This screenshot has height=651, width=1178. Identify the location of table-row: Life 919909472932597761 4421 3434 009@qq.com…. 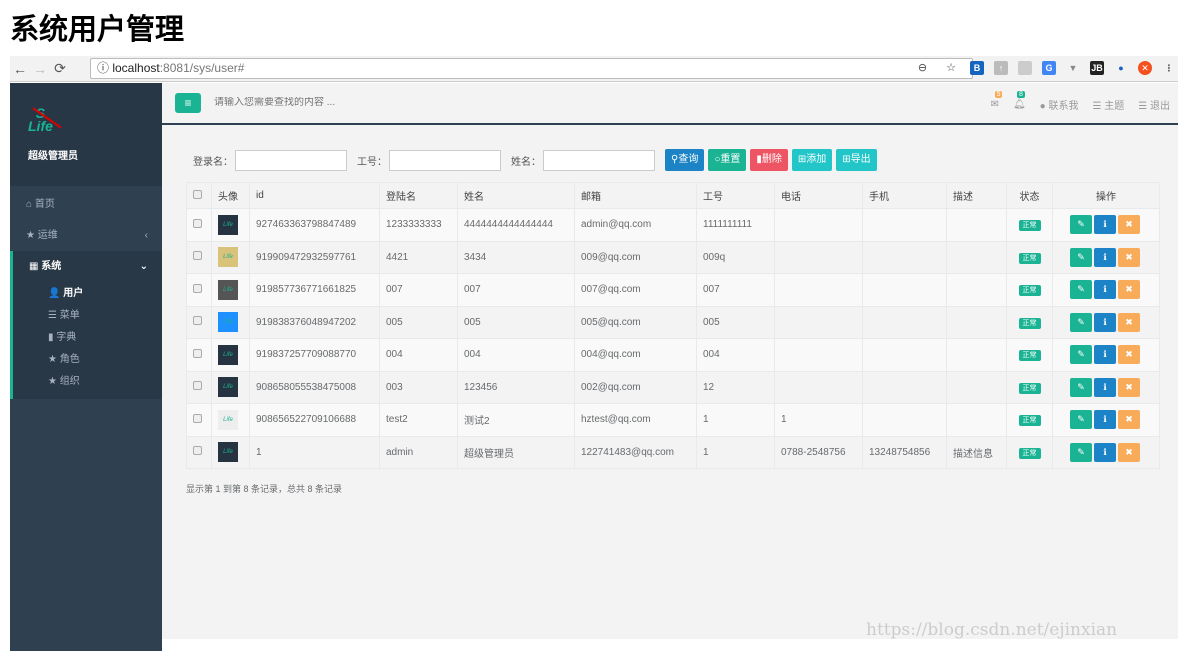
(673, 257).